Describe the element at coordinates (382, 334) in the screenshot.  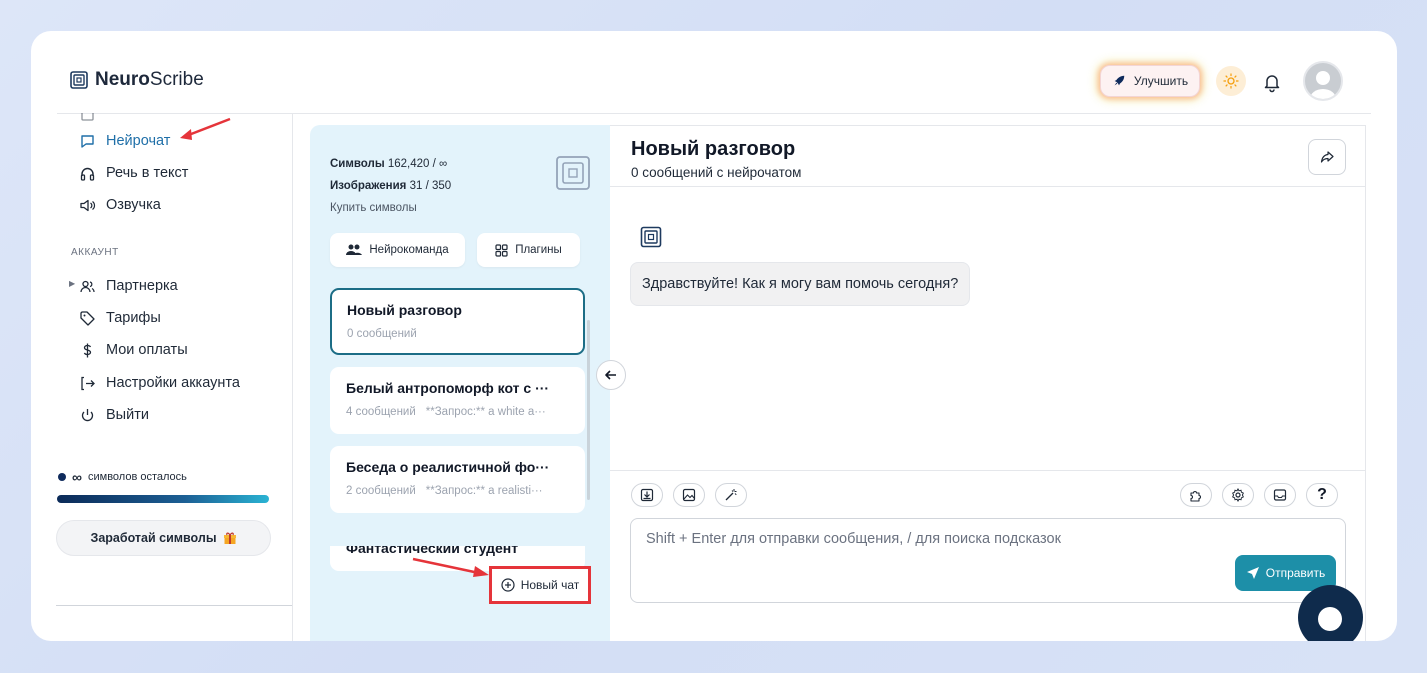
I see `chat-meta: 0 сообщений` at that location.